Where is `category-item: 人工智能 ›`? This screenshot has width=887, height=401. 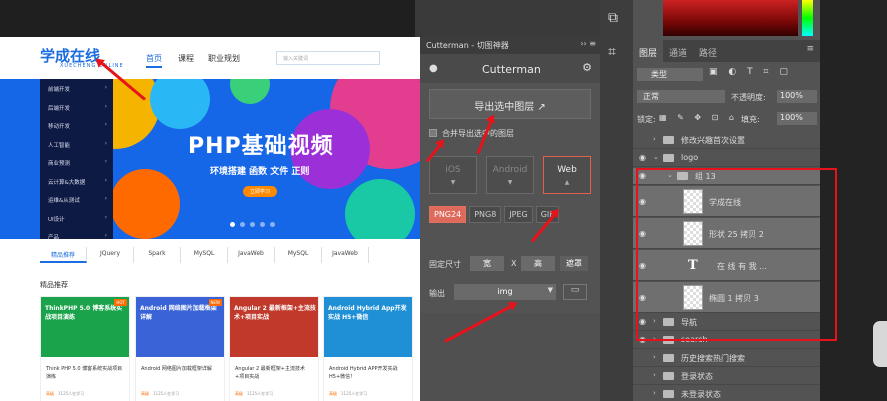
category-item: 人工智能 › is located at coordinates (76, 144).